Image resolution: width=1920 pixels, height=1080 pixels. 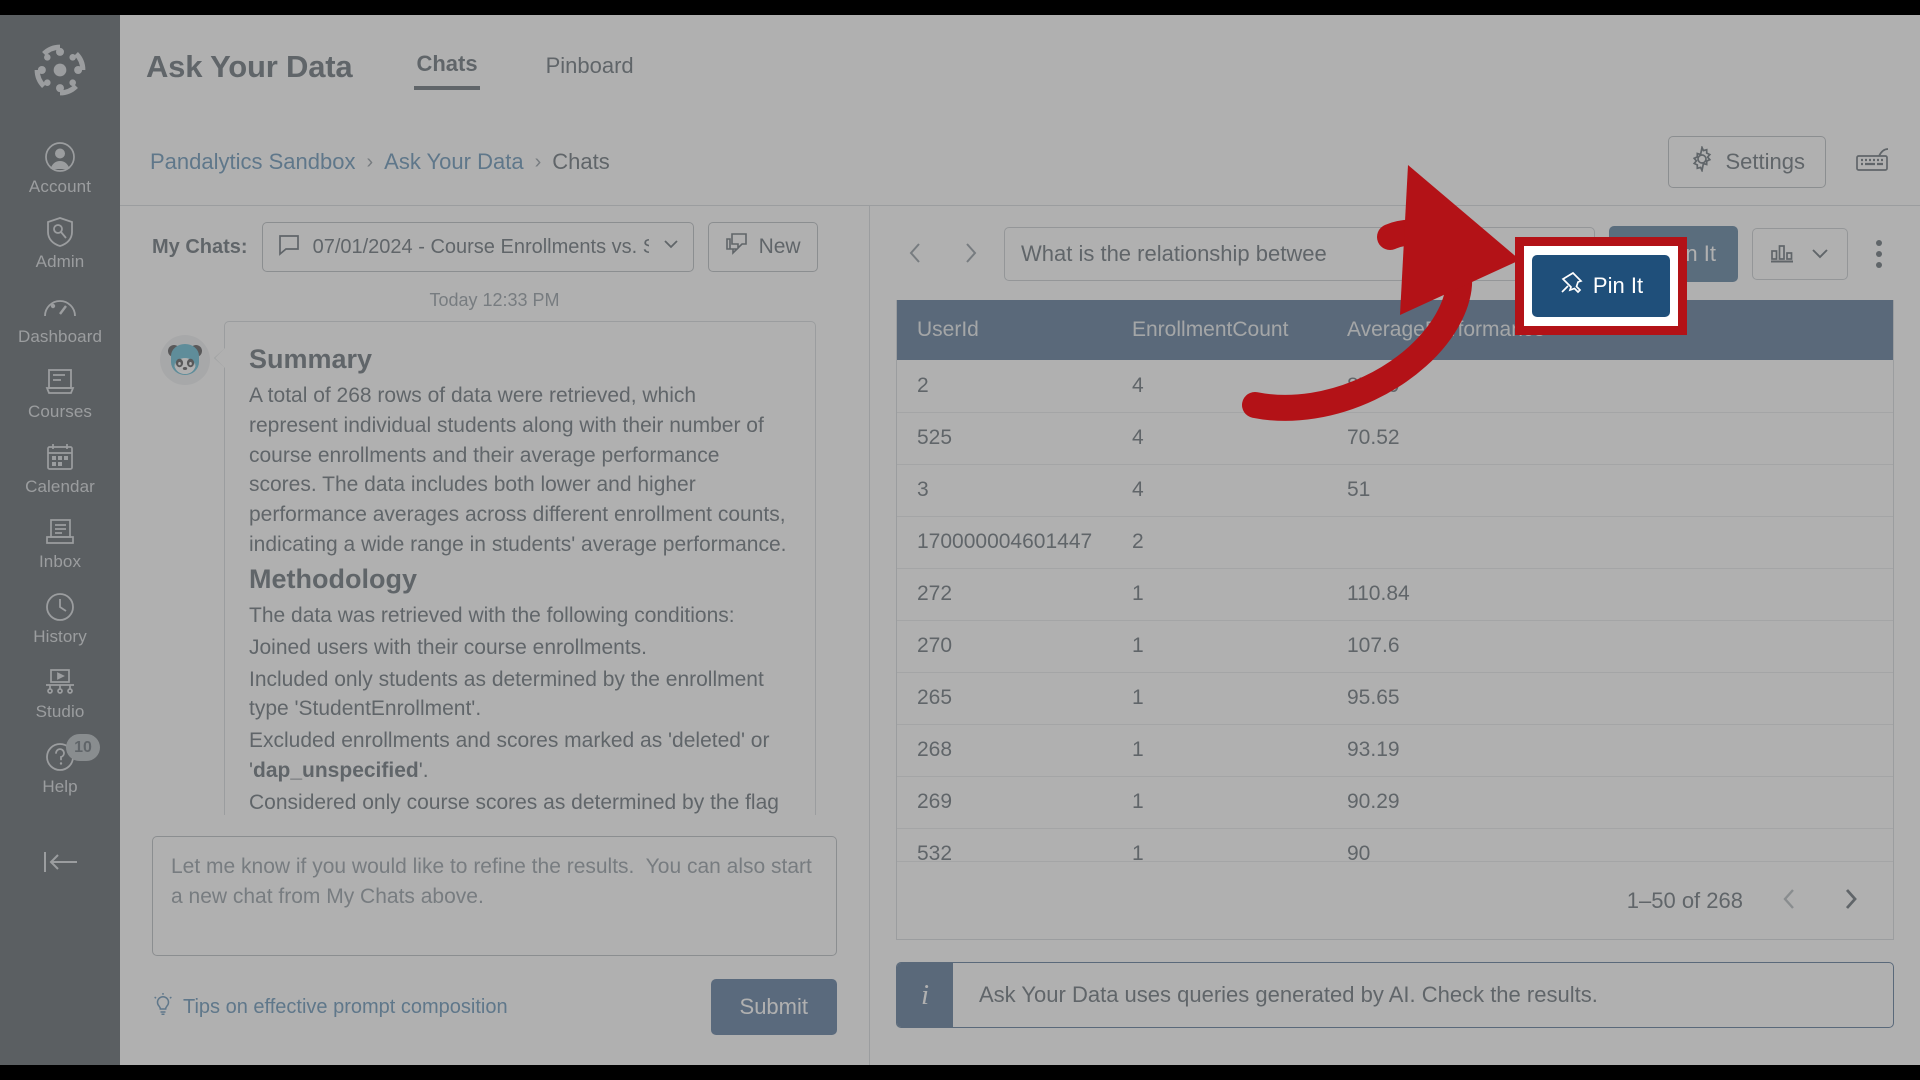 What do you see at coordinates (671, 247) in the screenshot?
I see `chevron-down-icon` at bounding box center [671, 247].